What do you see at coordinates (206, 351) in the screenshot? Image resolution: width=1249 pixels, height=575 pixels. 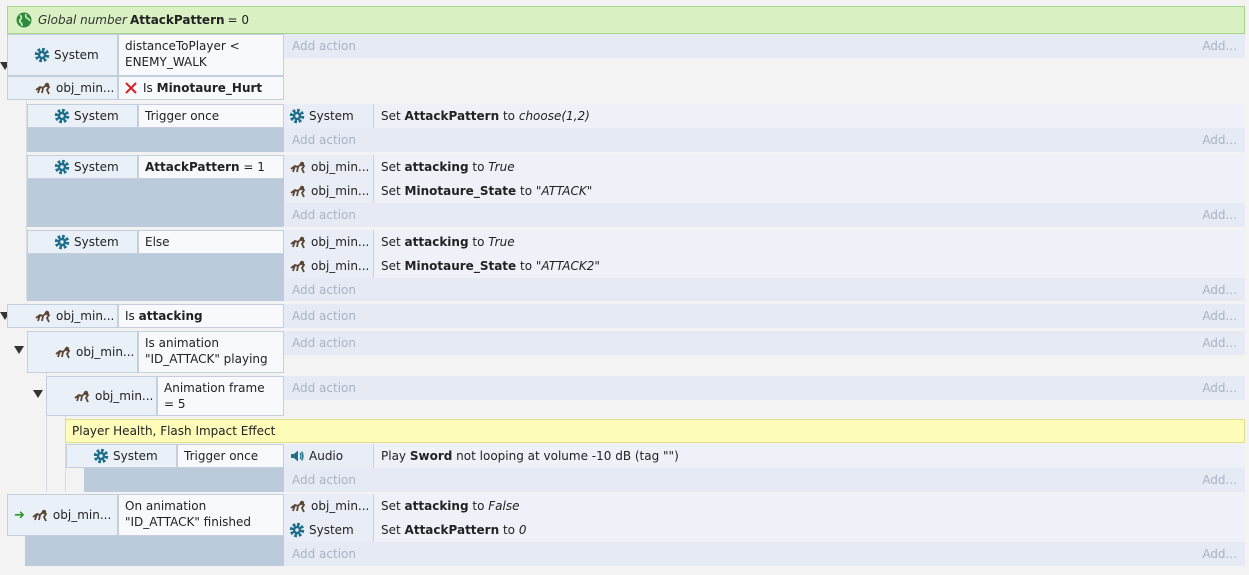 I see `condition-text-label: Is animation "ID_ATTACK" playing` at bounding box center [206, 351].